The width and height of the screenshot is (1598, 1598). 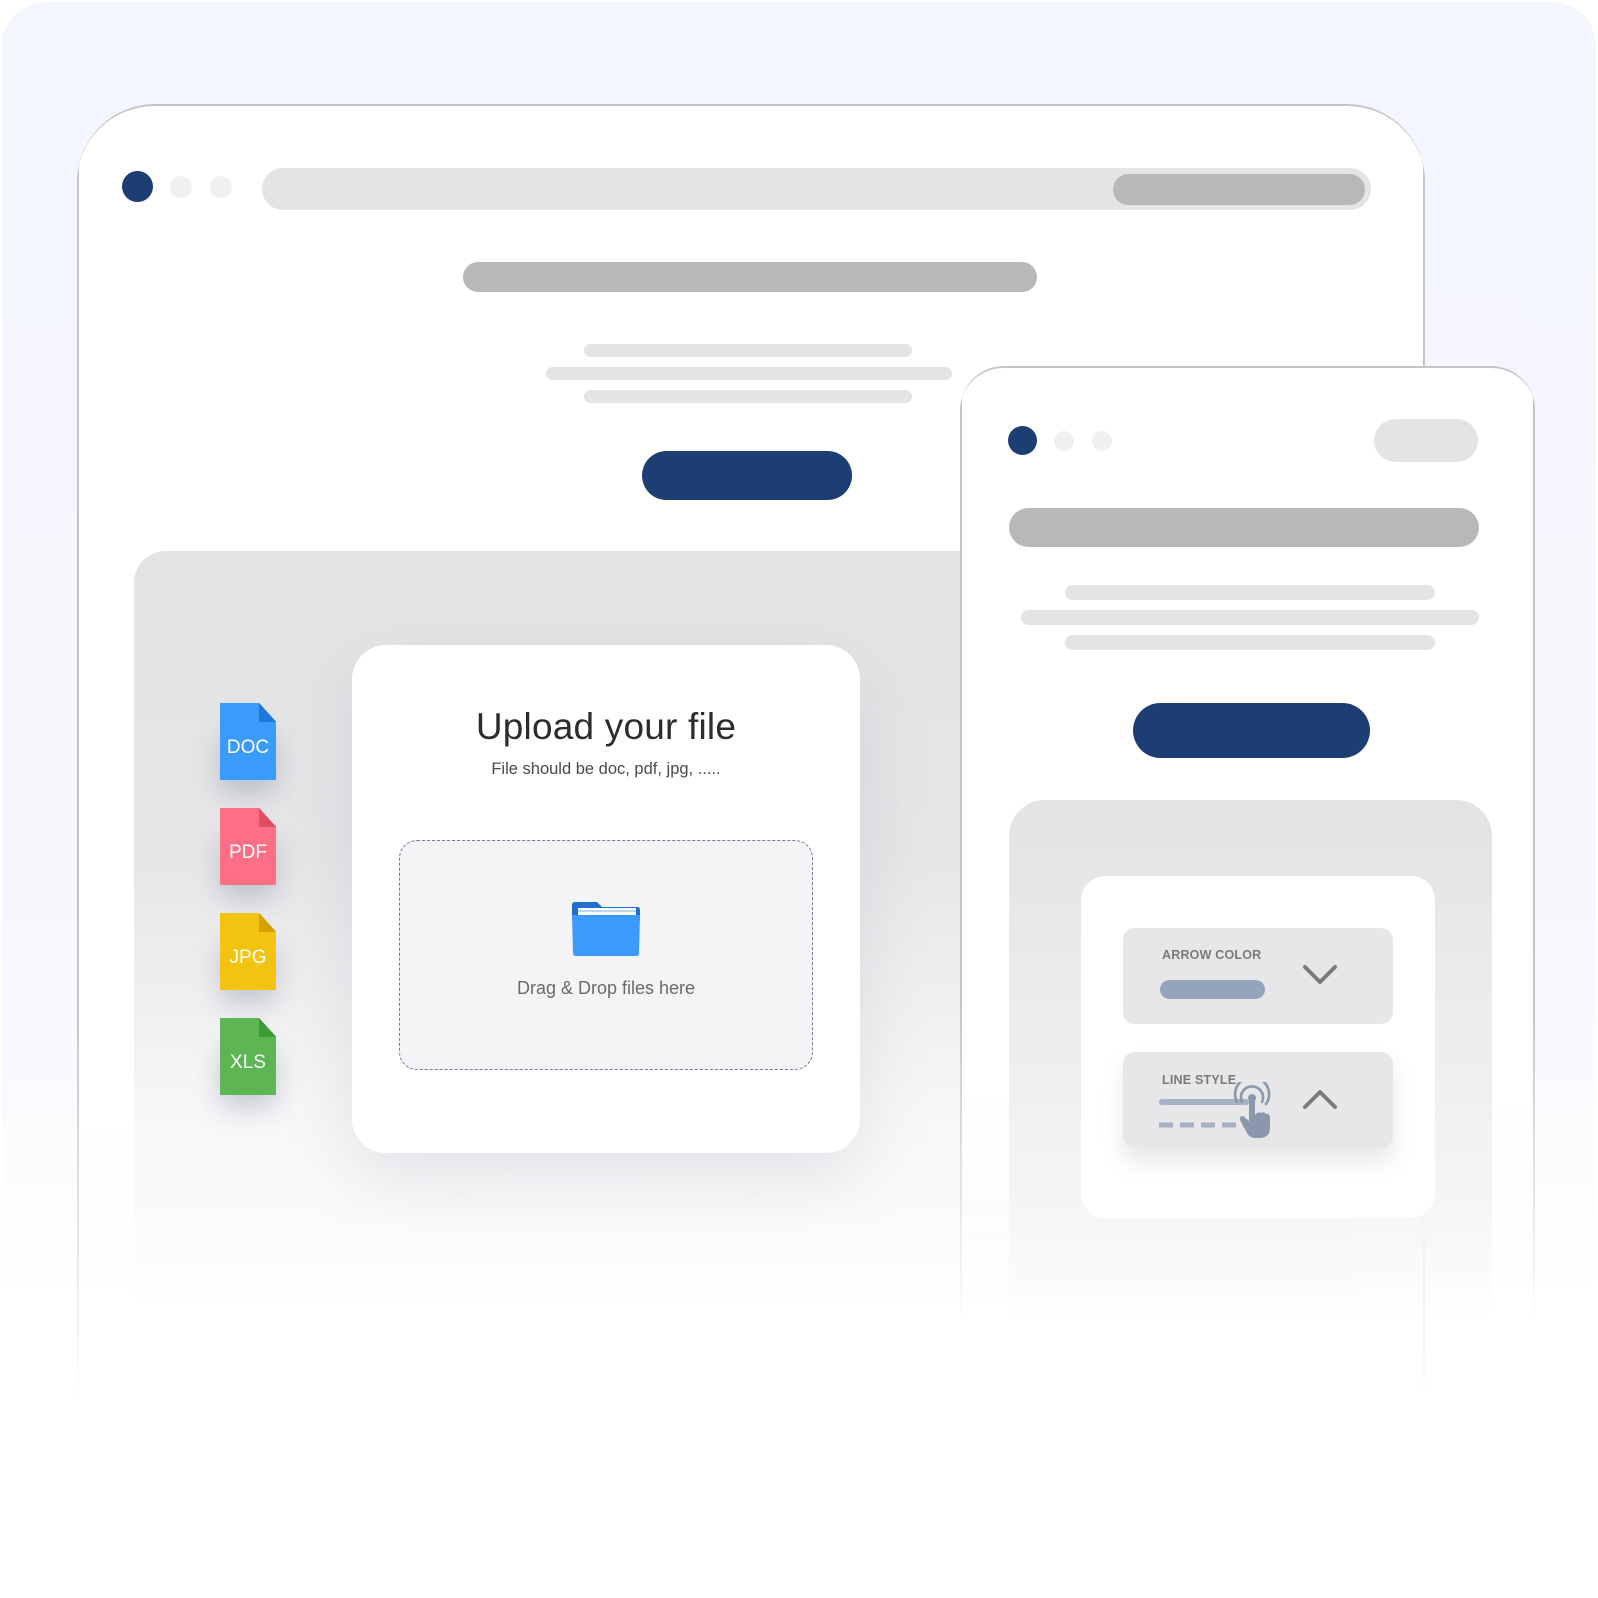 What do you see at coordinates (1212, 955) in the screenshot?
I see `arrow-color-label: ARROW COLOR` at bounding box center [1212, 955].